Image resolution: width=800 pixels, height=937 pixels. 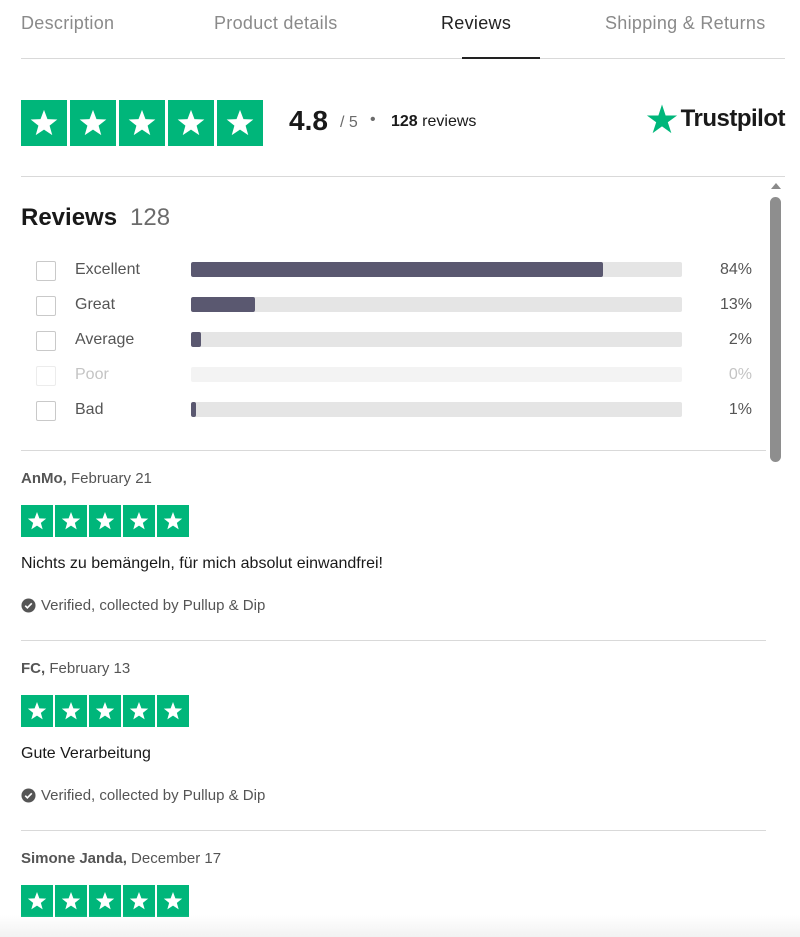 I want to click on review-date: February 13, so click(x=90, y=668).